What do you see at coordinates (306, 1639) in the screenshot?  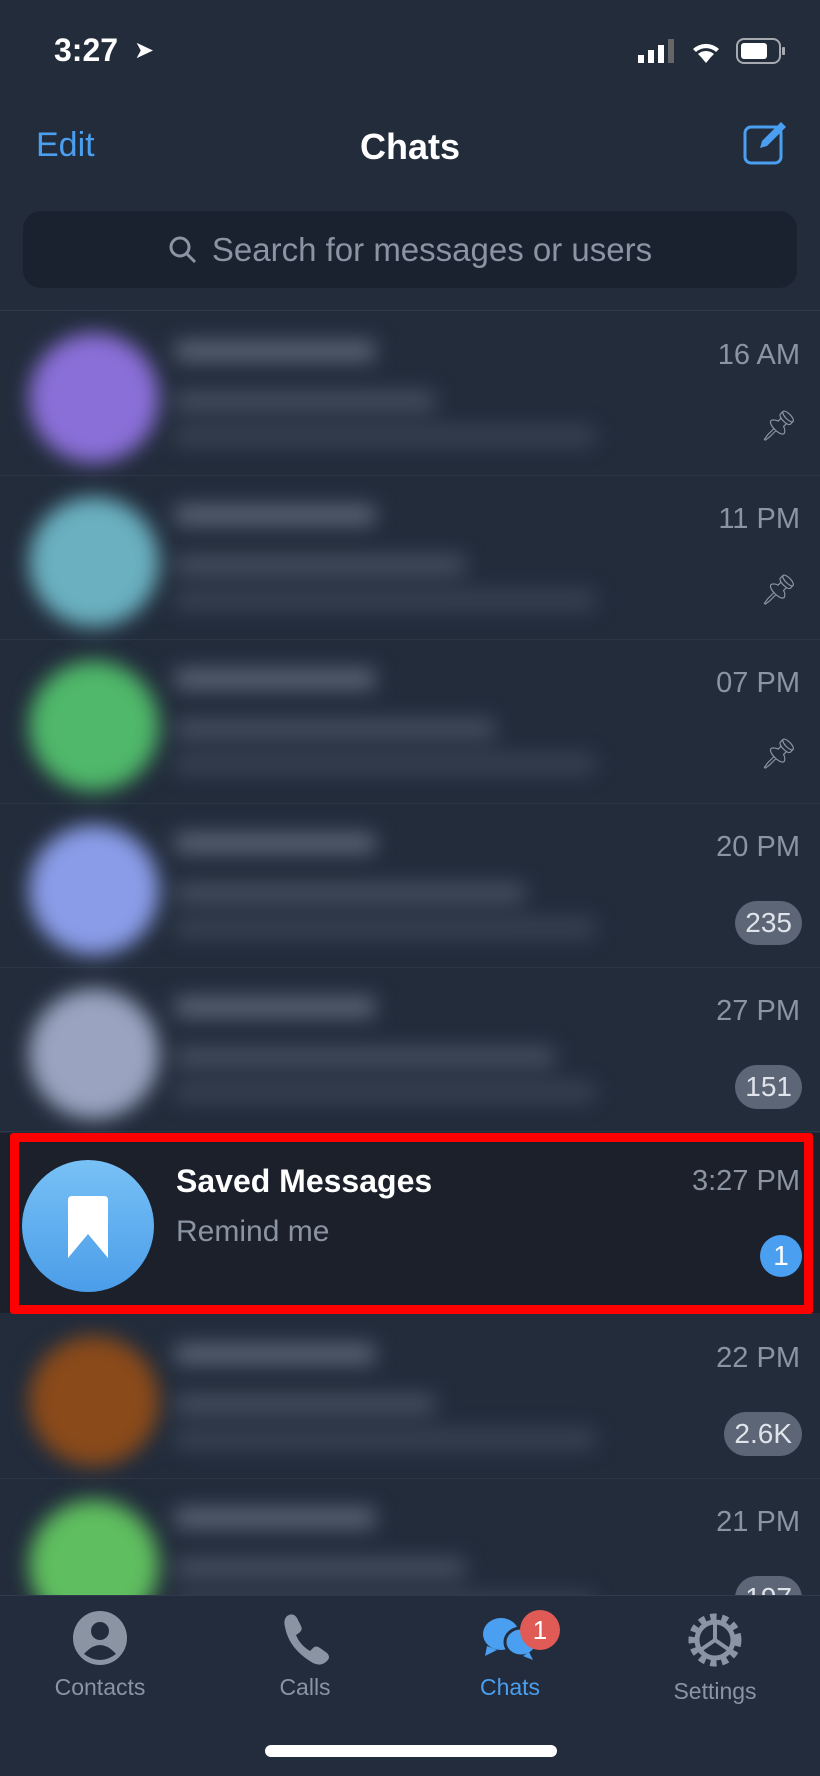 I see `phone-icon` at bounding box center [306, 1639].